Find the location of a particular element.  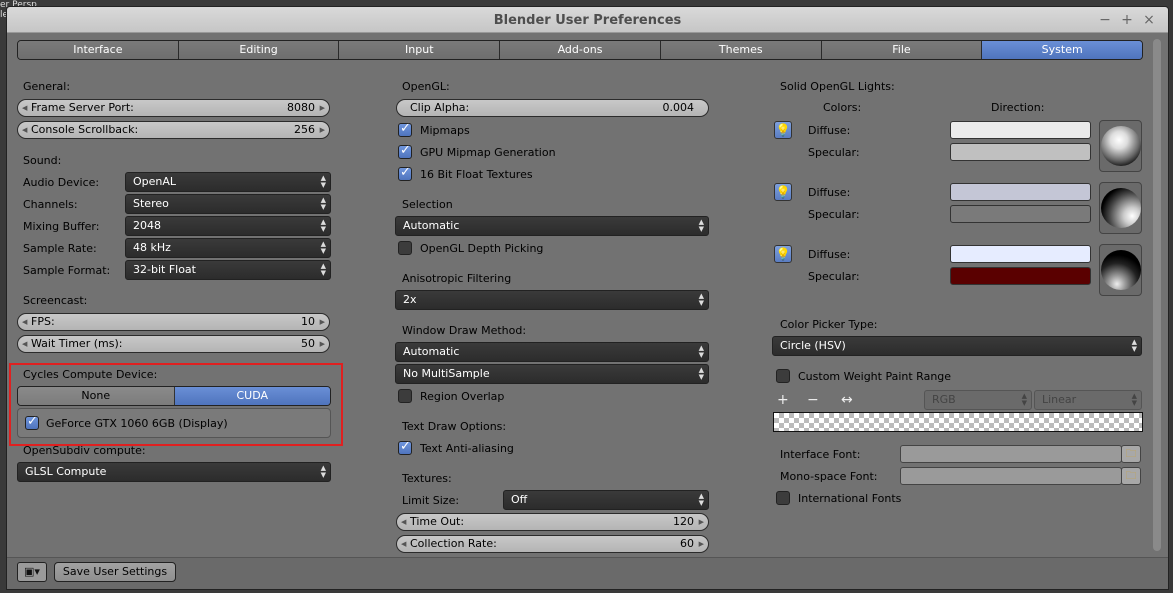

opensubdiv-dropdown: GLSL Compute ▲ ▼ is located at coordinates (174, 472).